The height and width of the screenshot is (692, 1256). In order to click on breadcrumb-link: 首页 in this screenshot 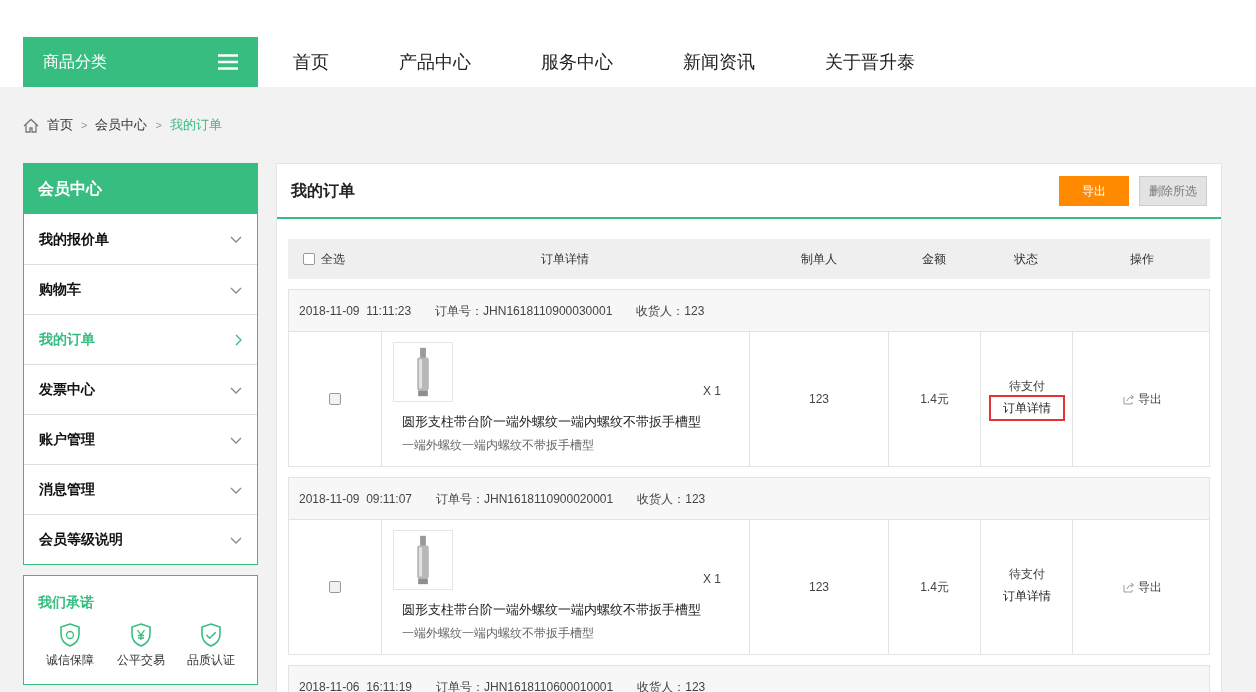, I will do `click(60, 125)`.